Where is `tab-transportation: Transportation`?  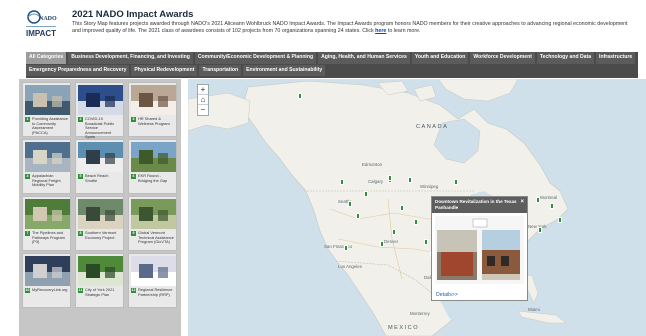 tab-transportation: Transportation is located at coordinates (220, 70).